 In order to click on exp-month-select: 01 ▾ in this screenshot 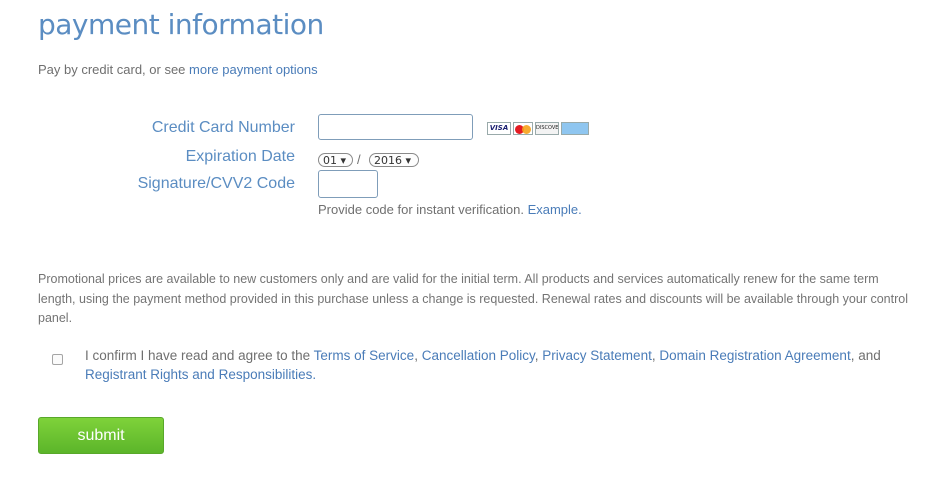, I will do `click(335, 160)`.